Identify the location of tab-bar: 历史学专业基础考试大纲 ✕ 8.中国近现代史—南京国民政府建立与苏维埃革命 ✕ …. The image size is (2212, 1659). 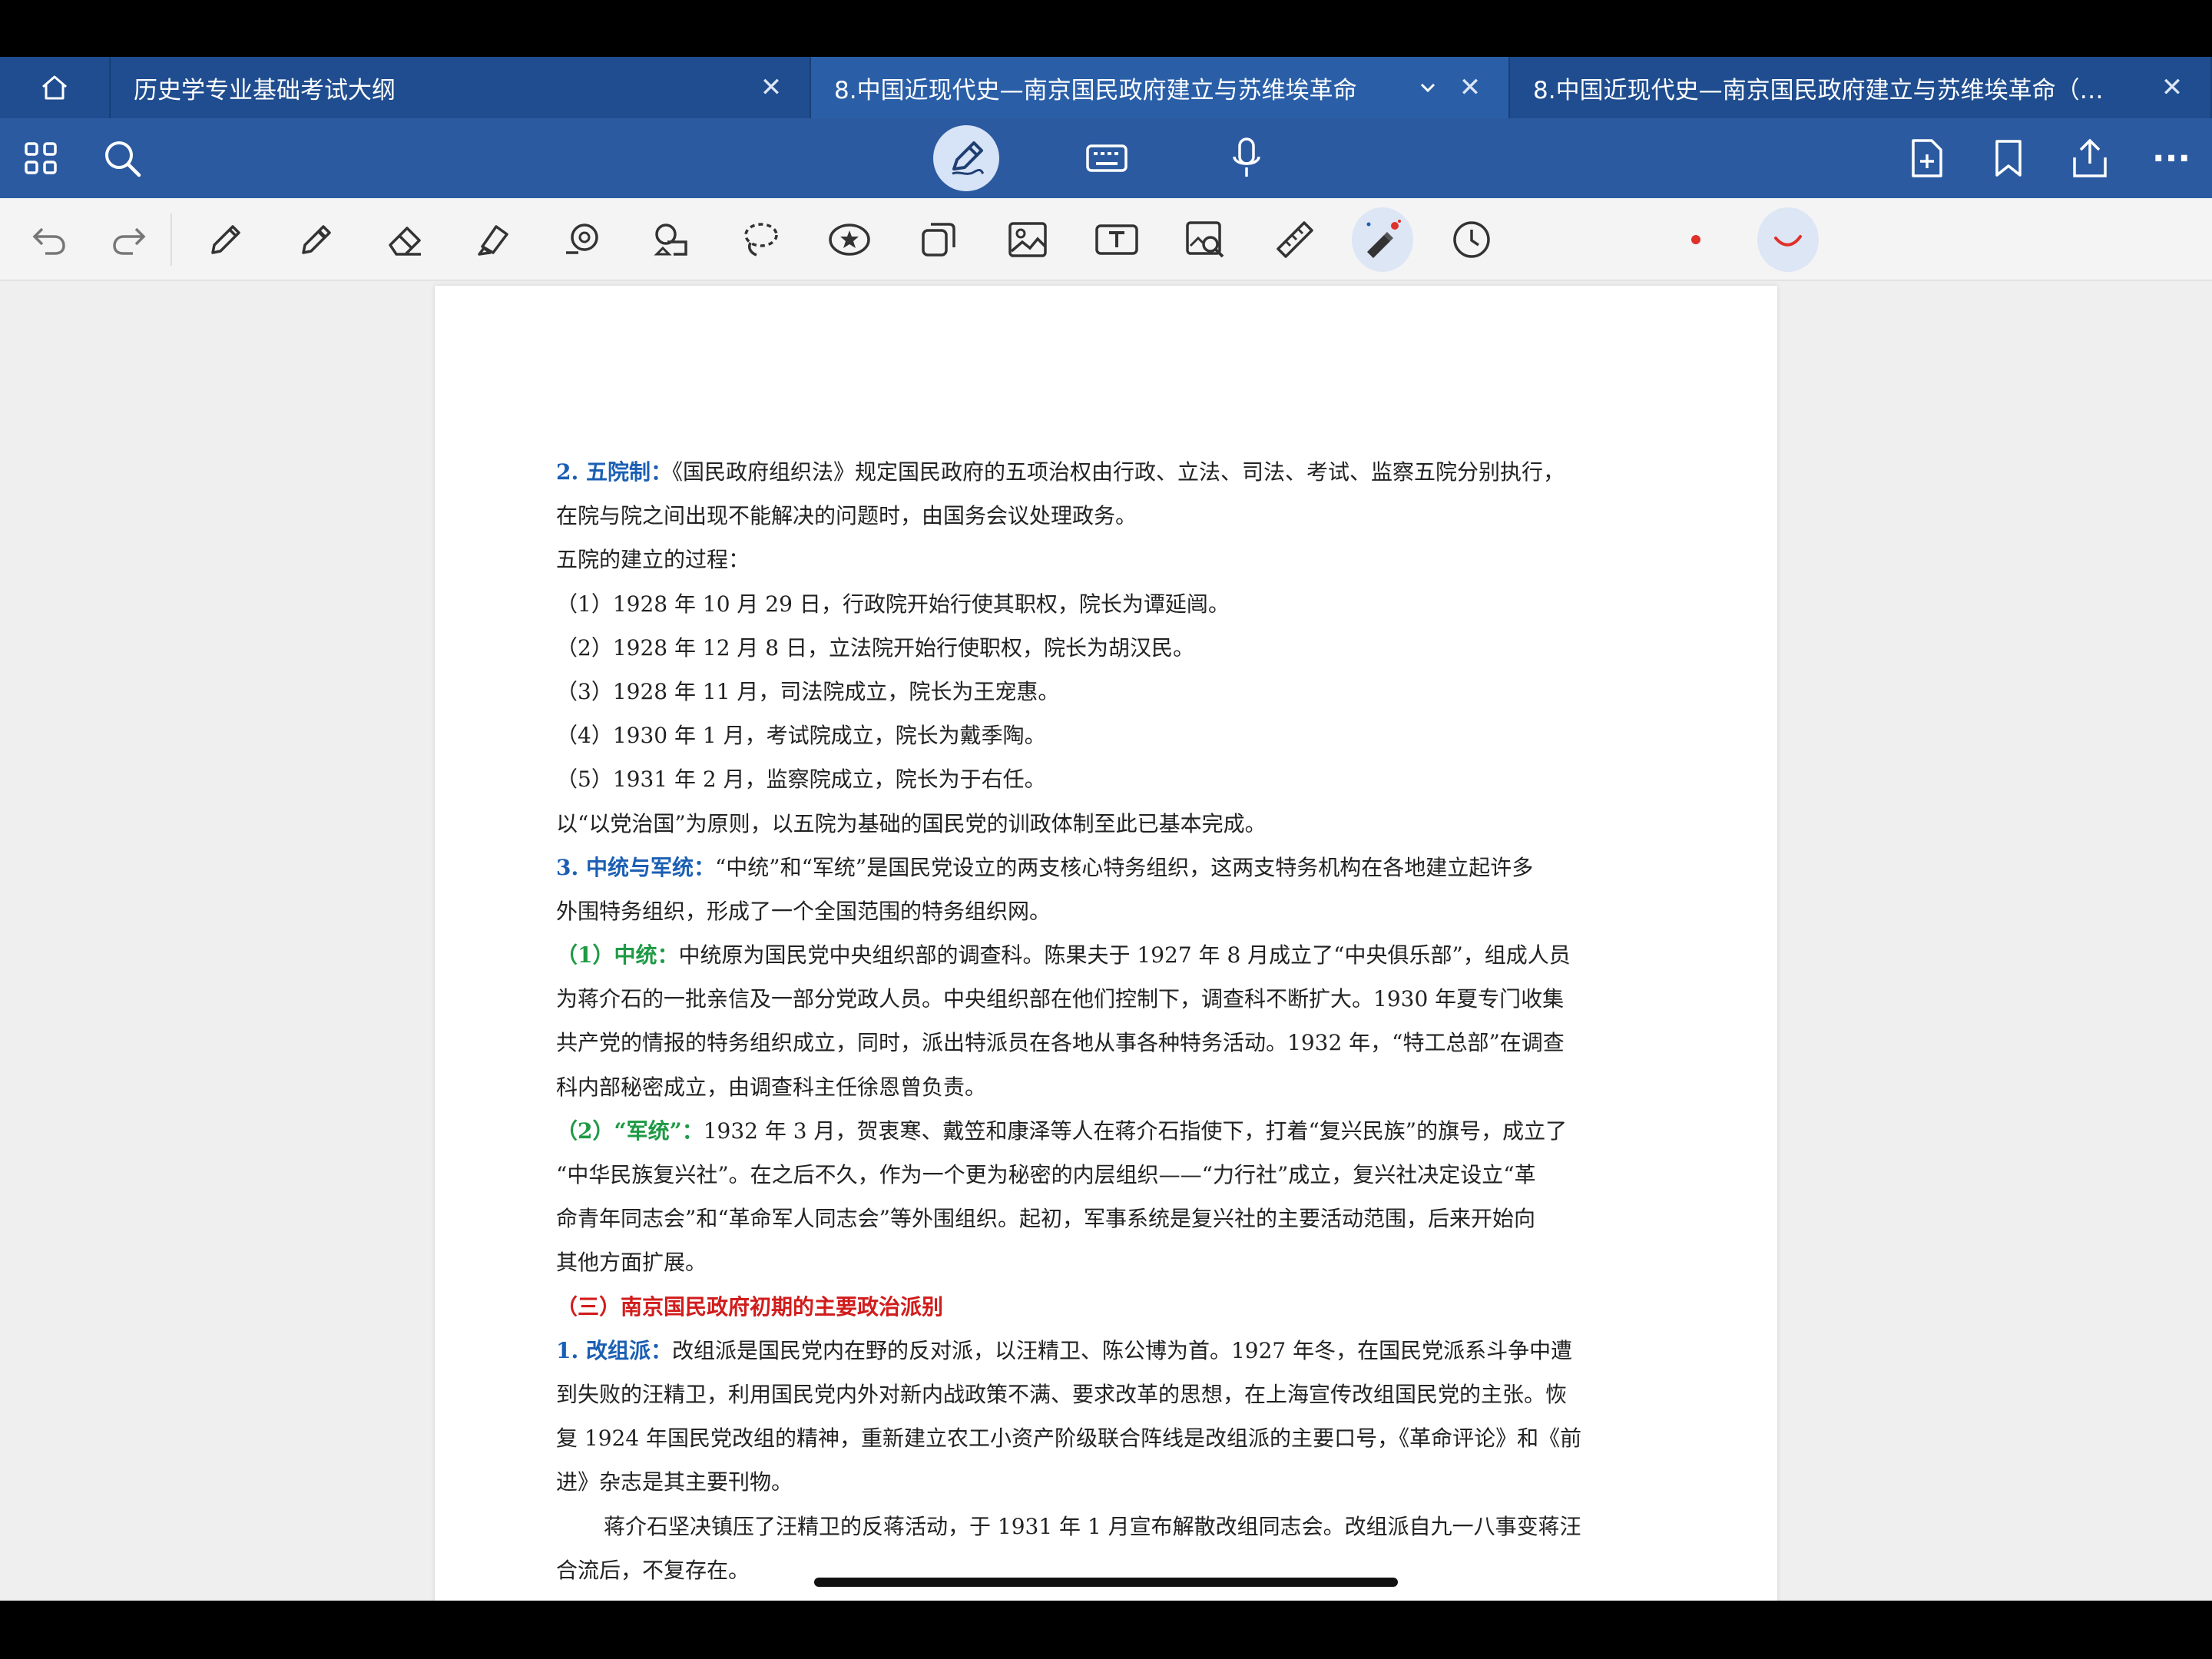
(1106, 87).